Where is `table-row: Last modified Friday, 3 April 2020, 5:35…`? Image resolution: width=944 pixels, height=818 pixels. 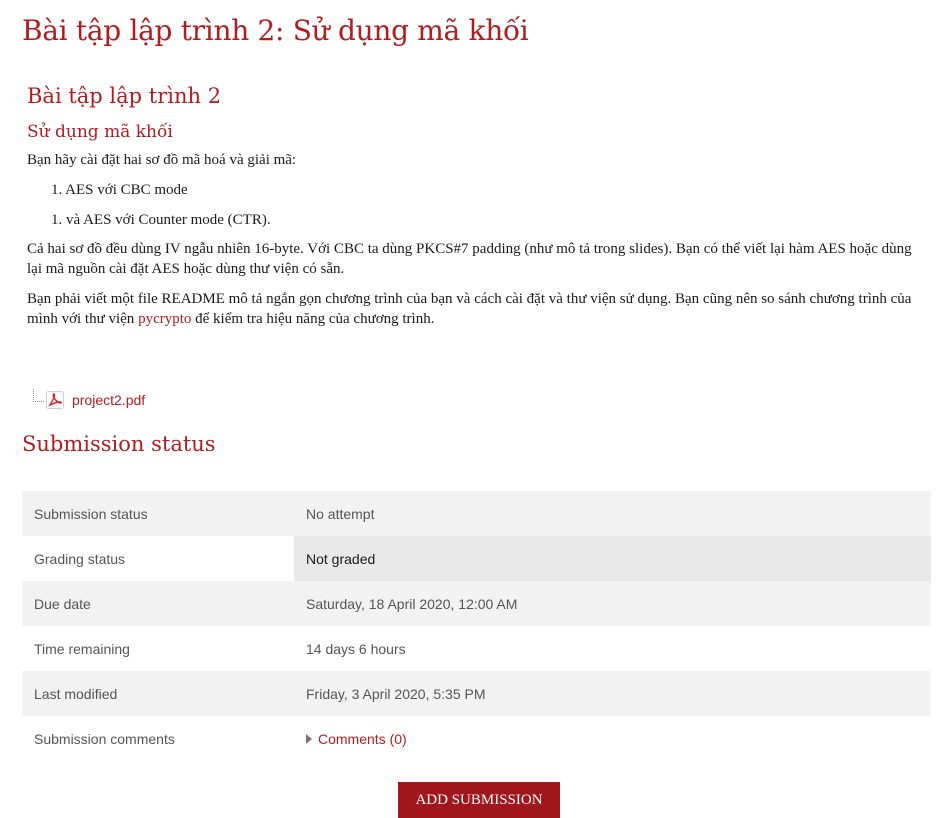 table-row: Last modified Friday, 3 April 2020, 5:35… is located at coordinates (476, 693).